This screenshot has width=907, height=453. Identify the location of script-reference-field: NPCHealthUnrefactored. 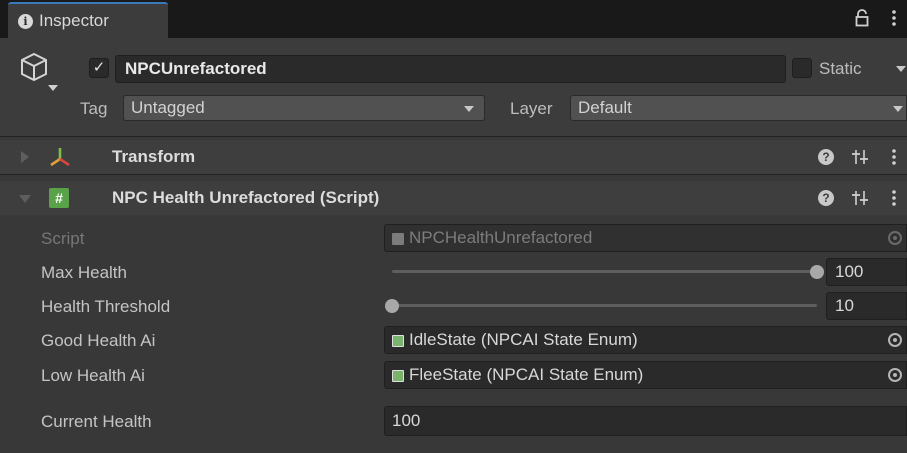
(645, 238).